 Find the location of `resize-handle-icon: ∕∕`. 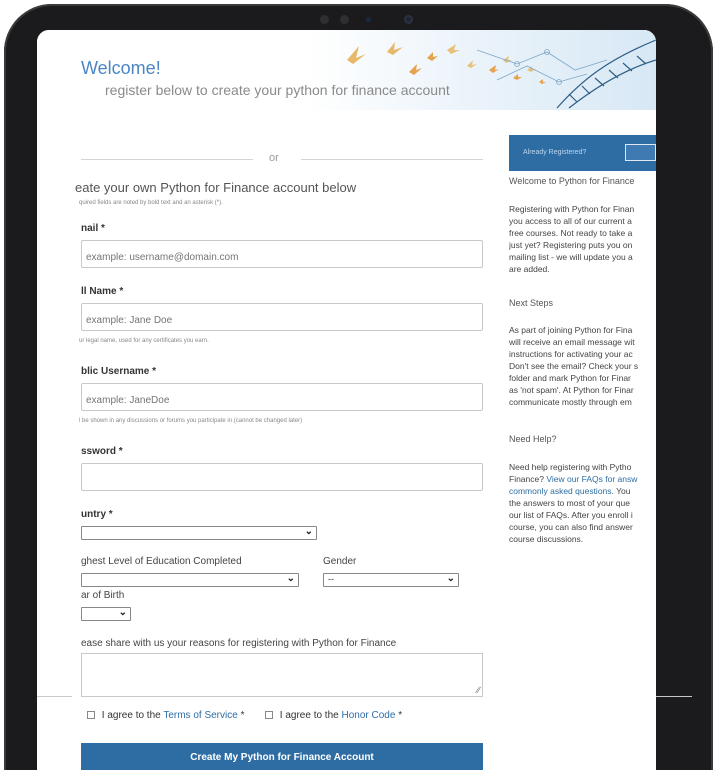

resize-handle-icon: ∕∕ is located at coordinates (478, 690).